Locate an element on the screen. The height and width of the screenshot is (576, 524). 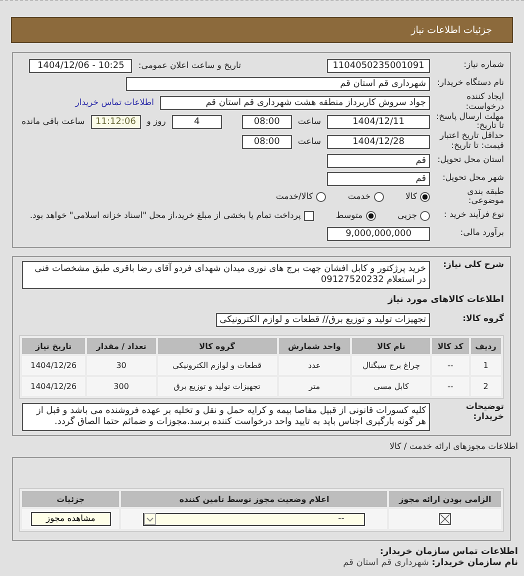
field-label: شهر محل تحویل: is located at coordinates (472, 179).